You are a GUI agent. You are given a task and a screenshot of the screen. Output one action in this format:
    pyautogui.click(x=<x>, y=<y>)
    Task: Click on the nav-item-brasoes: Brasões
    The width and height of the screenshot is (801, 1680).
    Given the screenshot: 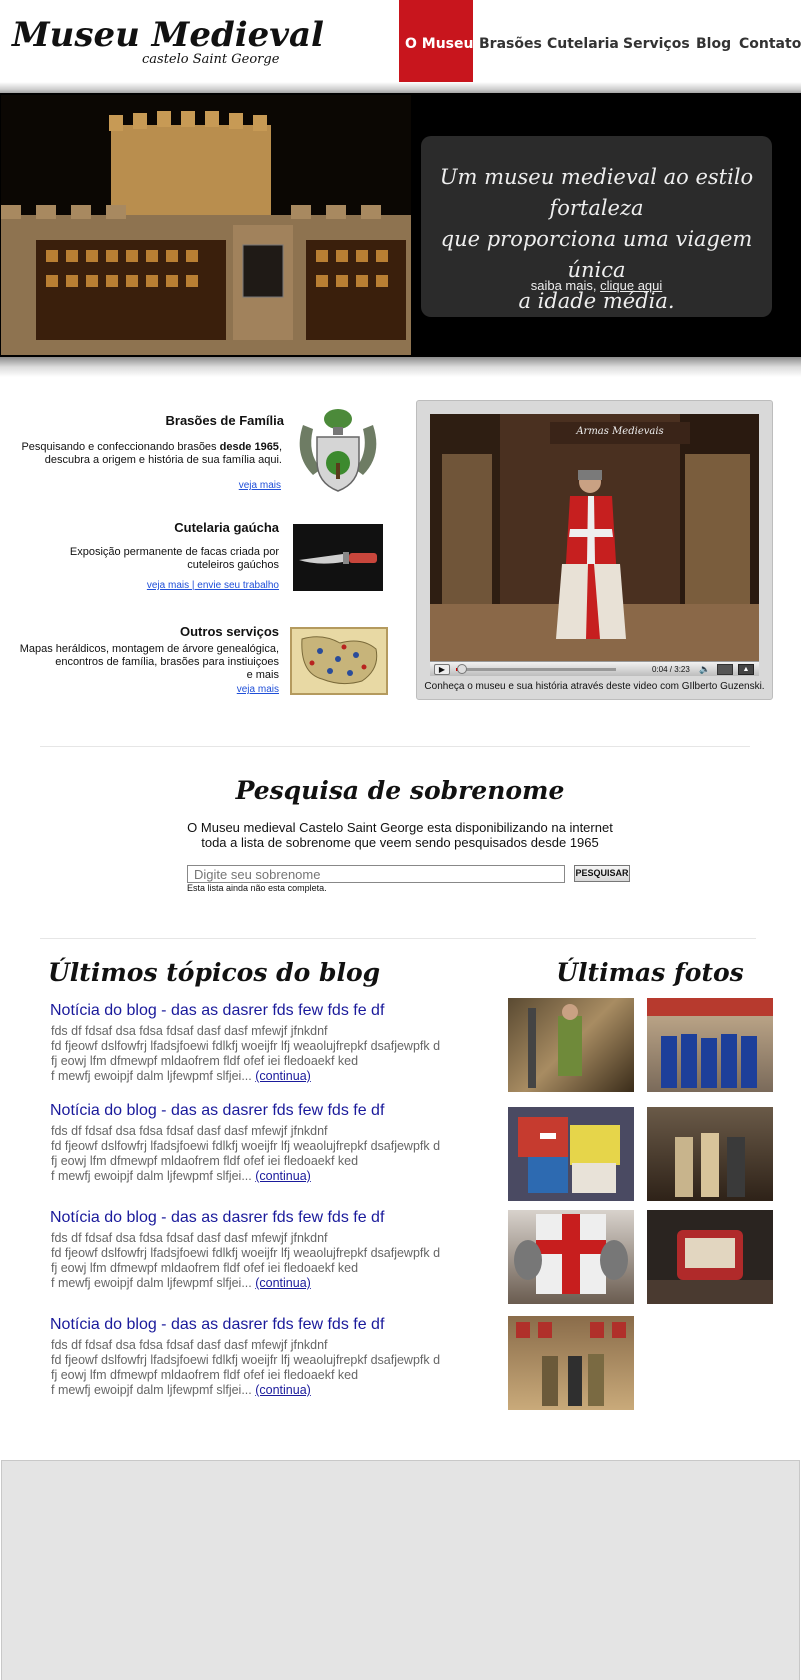 What is the action you would take?
    pyautogui.click(x=510, y=44)
    